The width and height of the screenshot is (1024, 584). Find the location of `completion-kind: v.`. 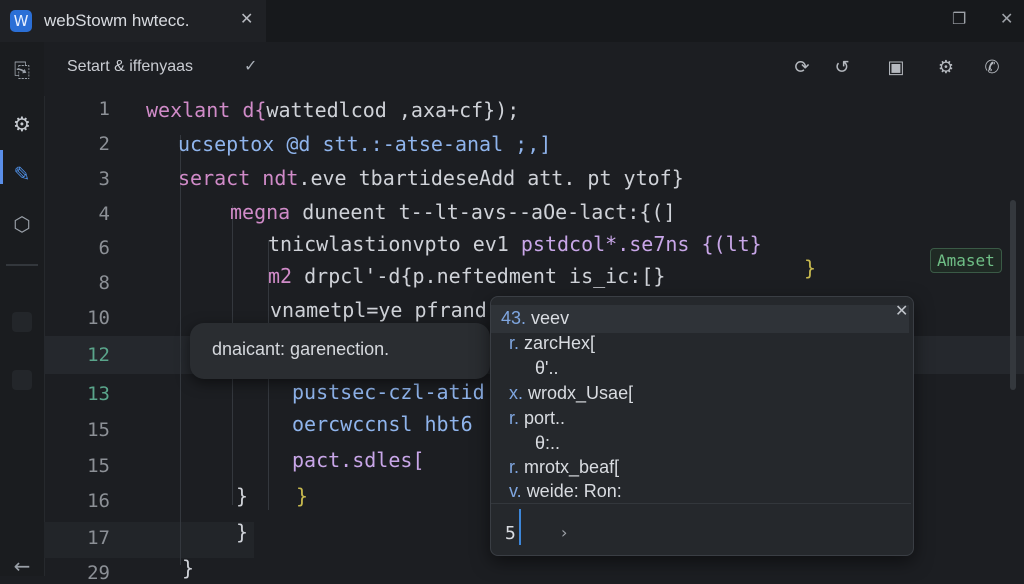

completion-kind: v. is located at coordinates (515, 491).